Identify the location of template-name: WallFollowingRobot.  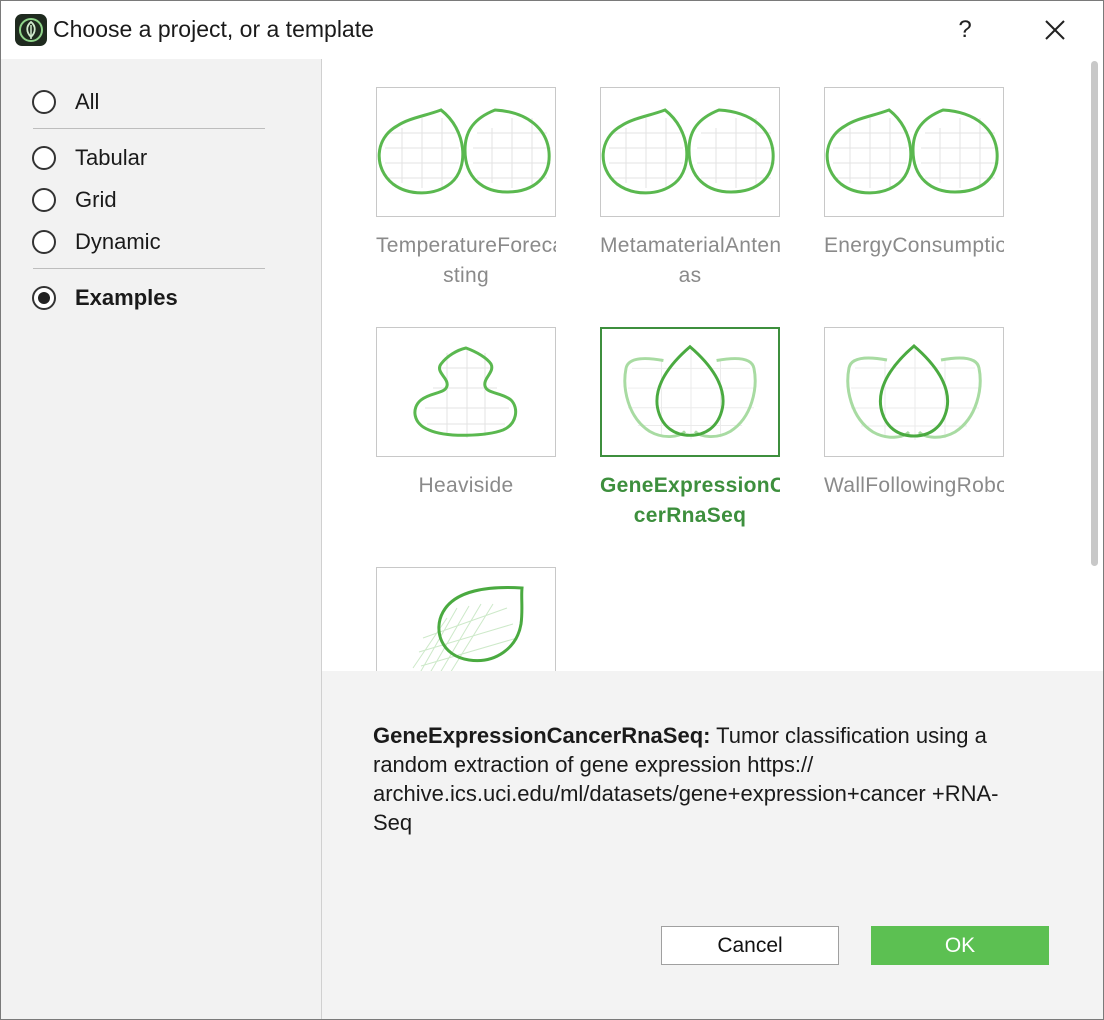
(914, 486).